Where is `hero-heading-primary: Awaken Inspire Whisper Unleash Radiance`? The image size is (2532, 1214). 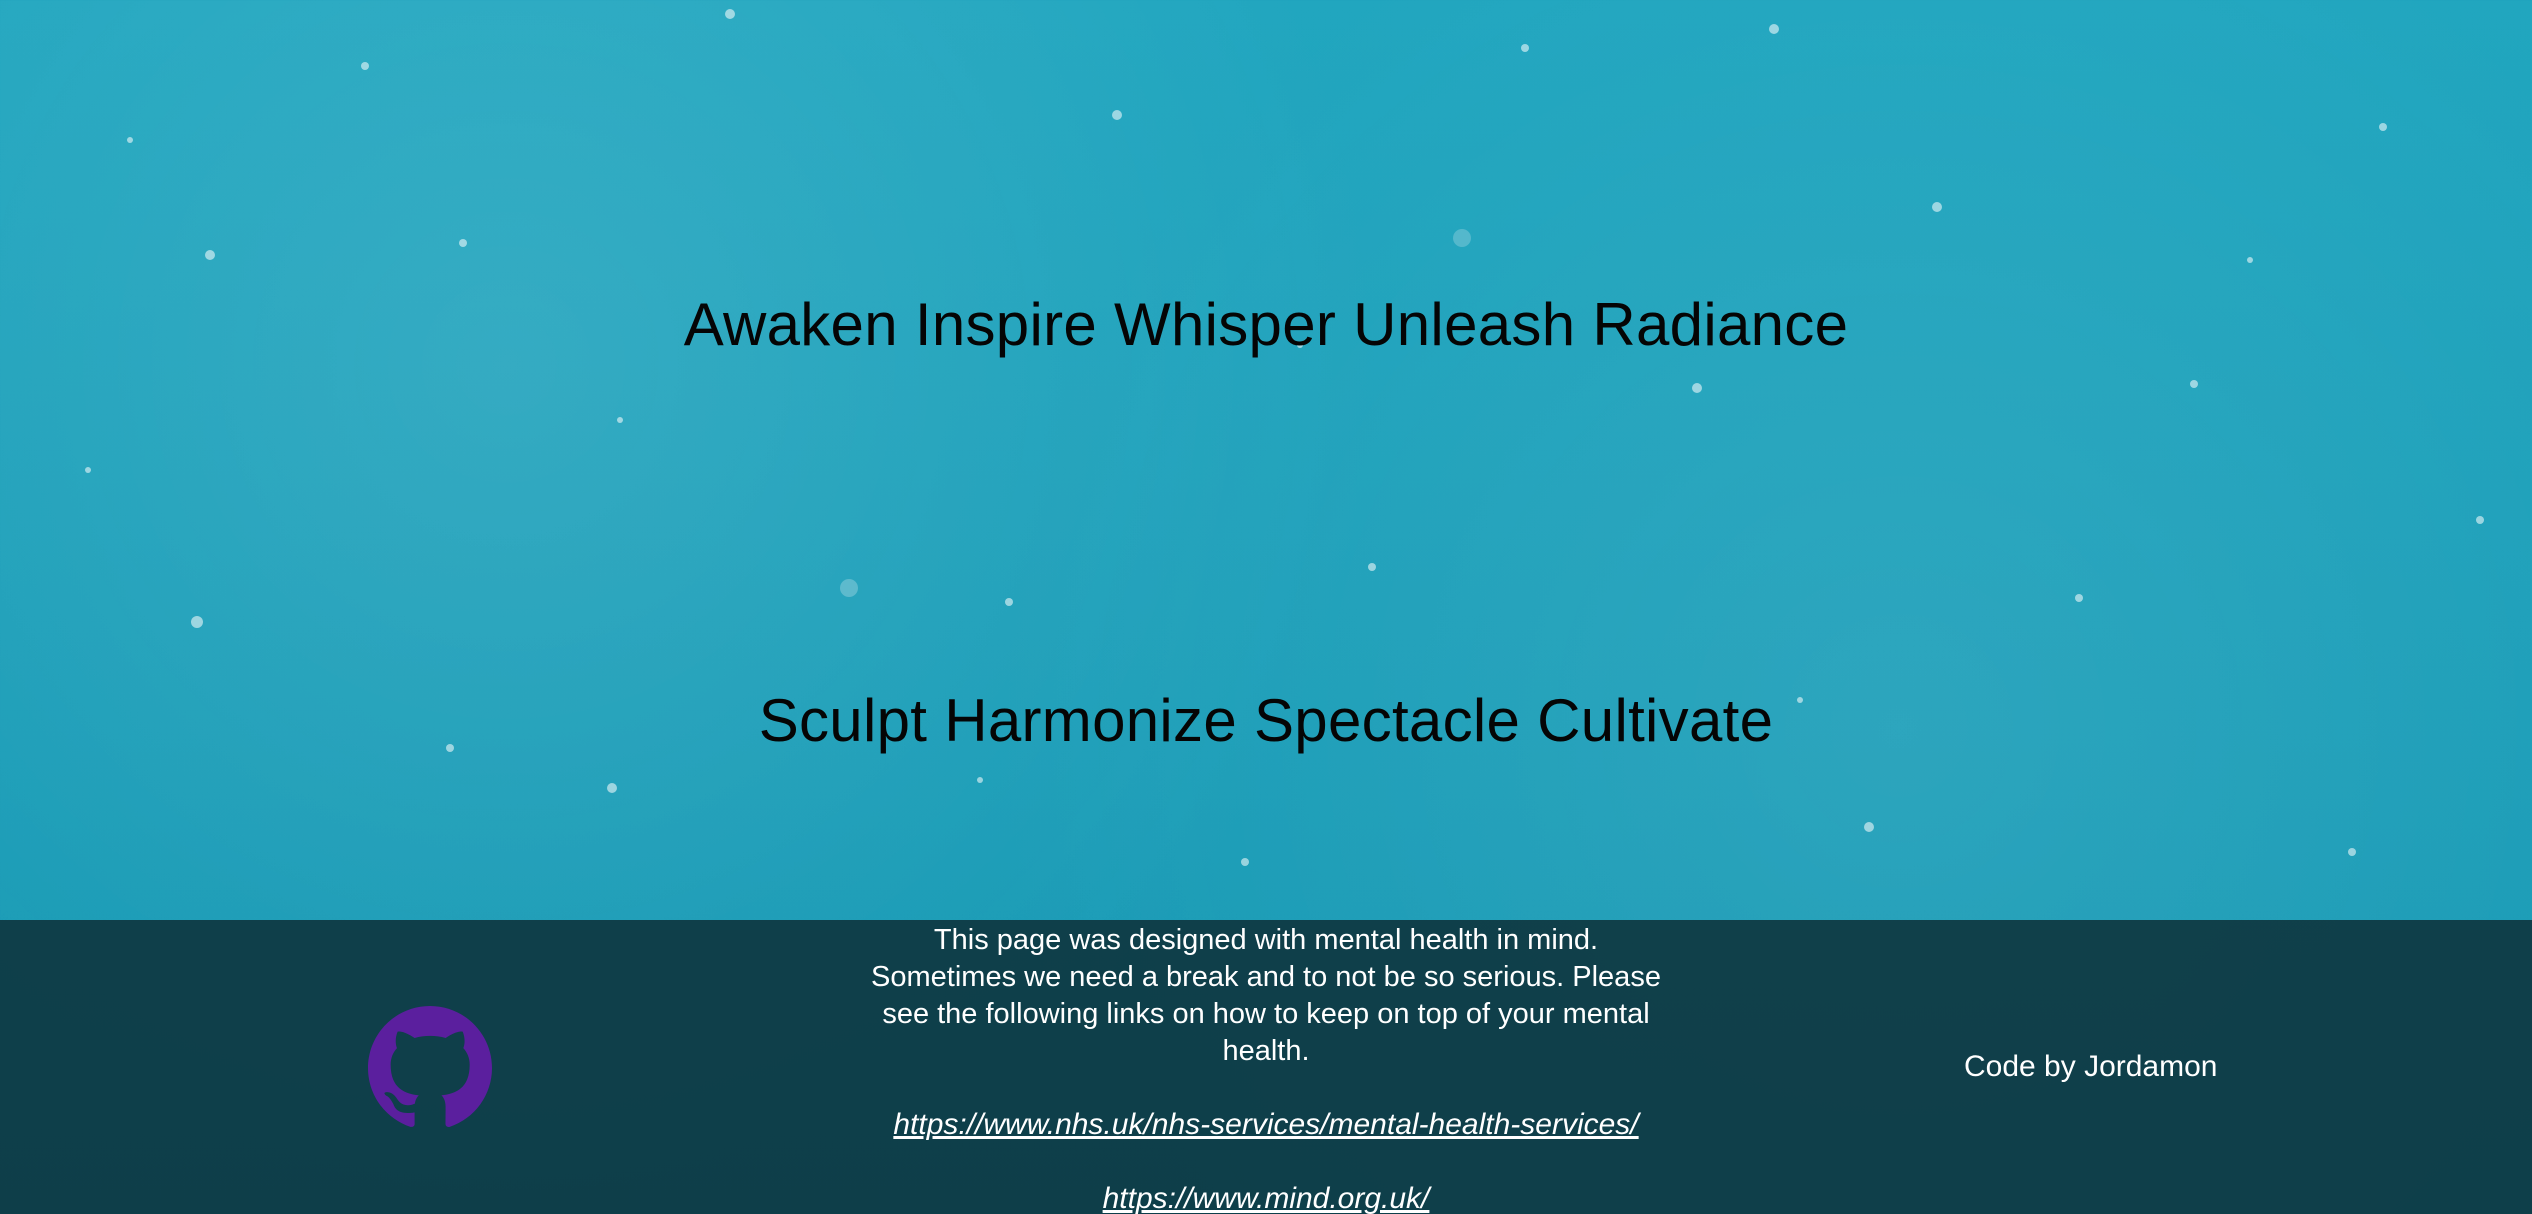 hero-heading-primary: Awaken Inspire Whisper Unleash Radiance is located at coordinates (1266, 324).